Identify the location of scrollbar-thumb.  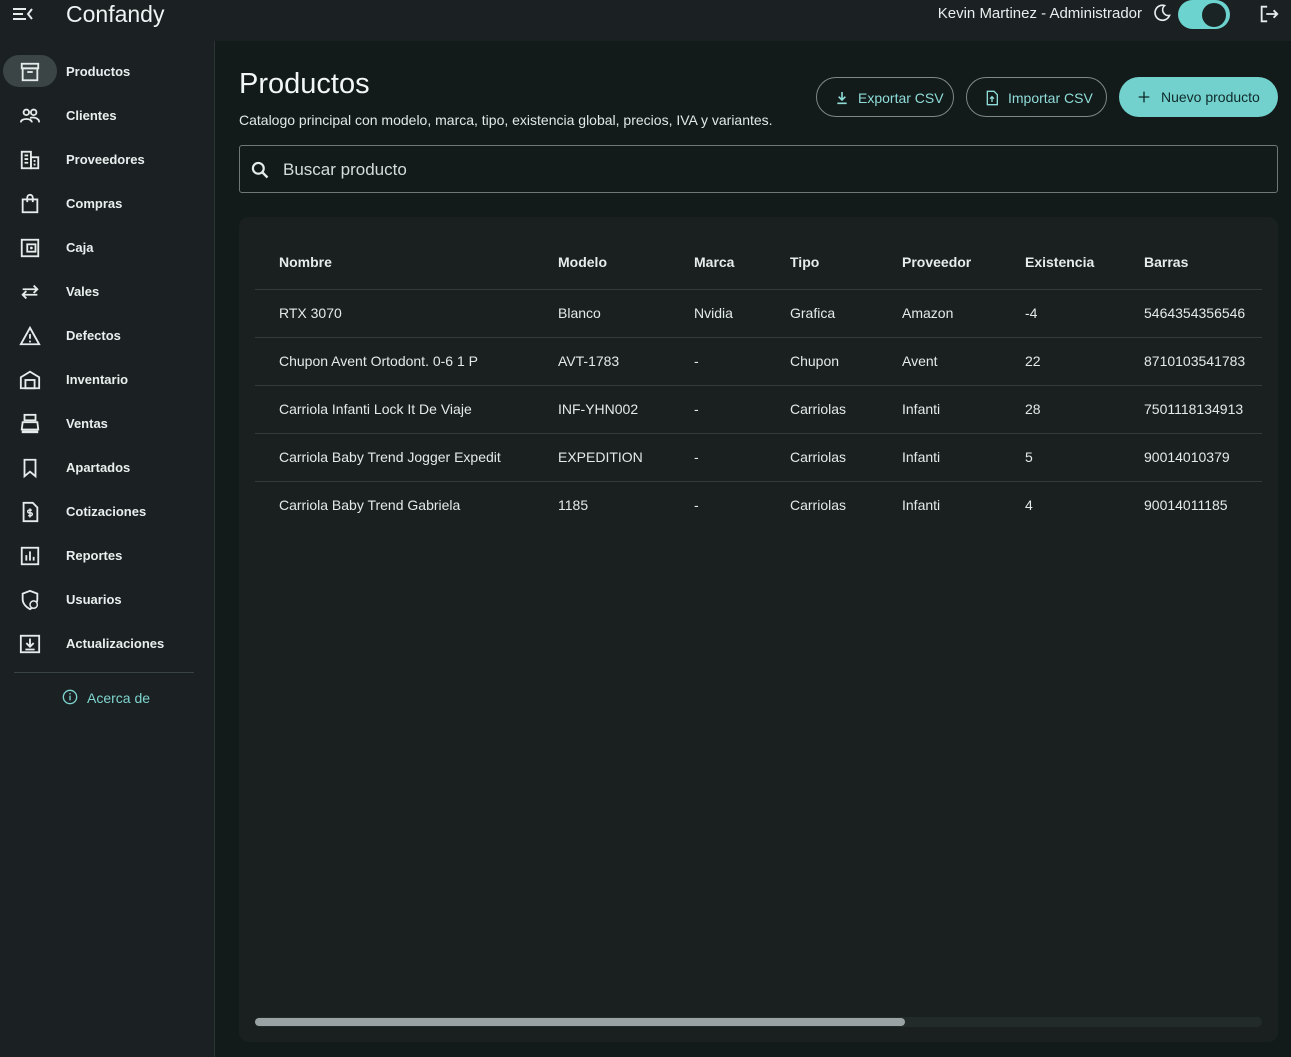
(580, 1022).